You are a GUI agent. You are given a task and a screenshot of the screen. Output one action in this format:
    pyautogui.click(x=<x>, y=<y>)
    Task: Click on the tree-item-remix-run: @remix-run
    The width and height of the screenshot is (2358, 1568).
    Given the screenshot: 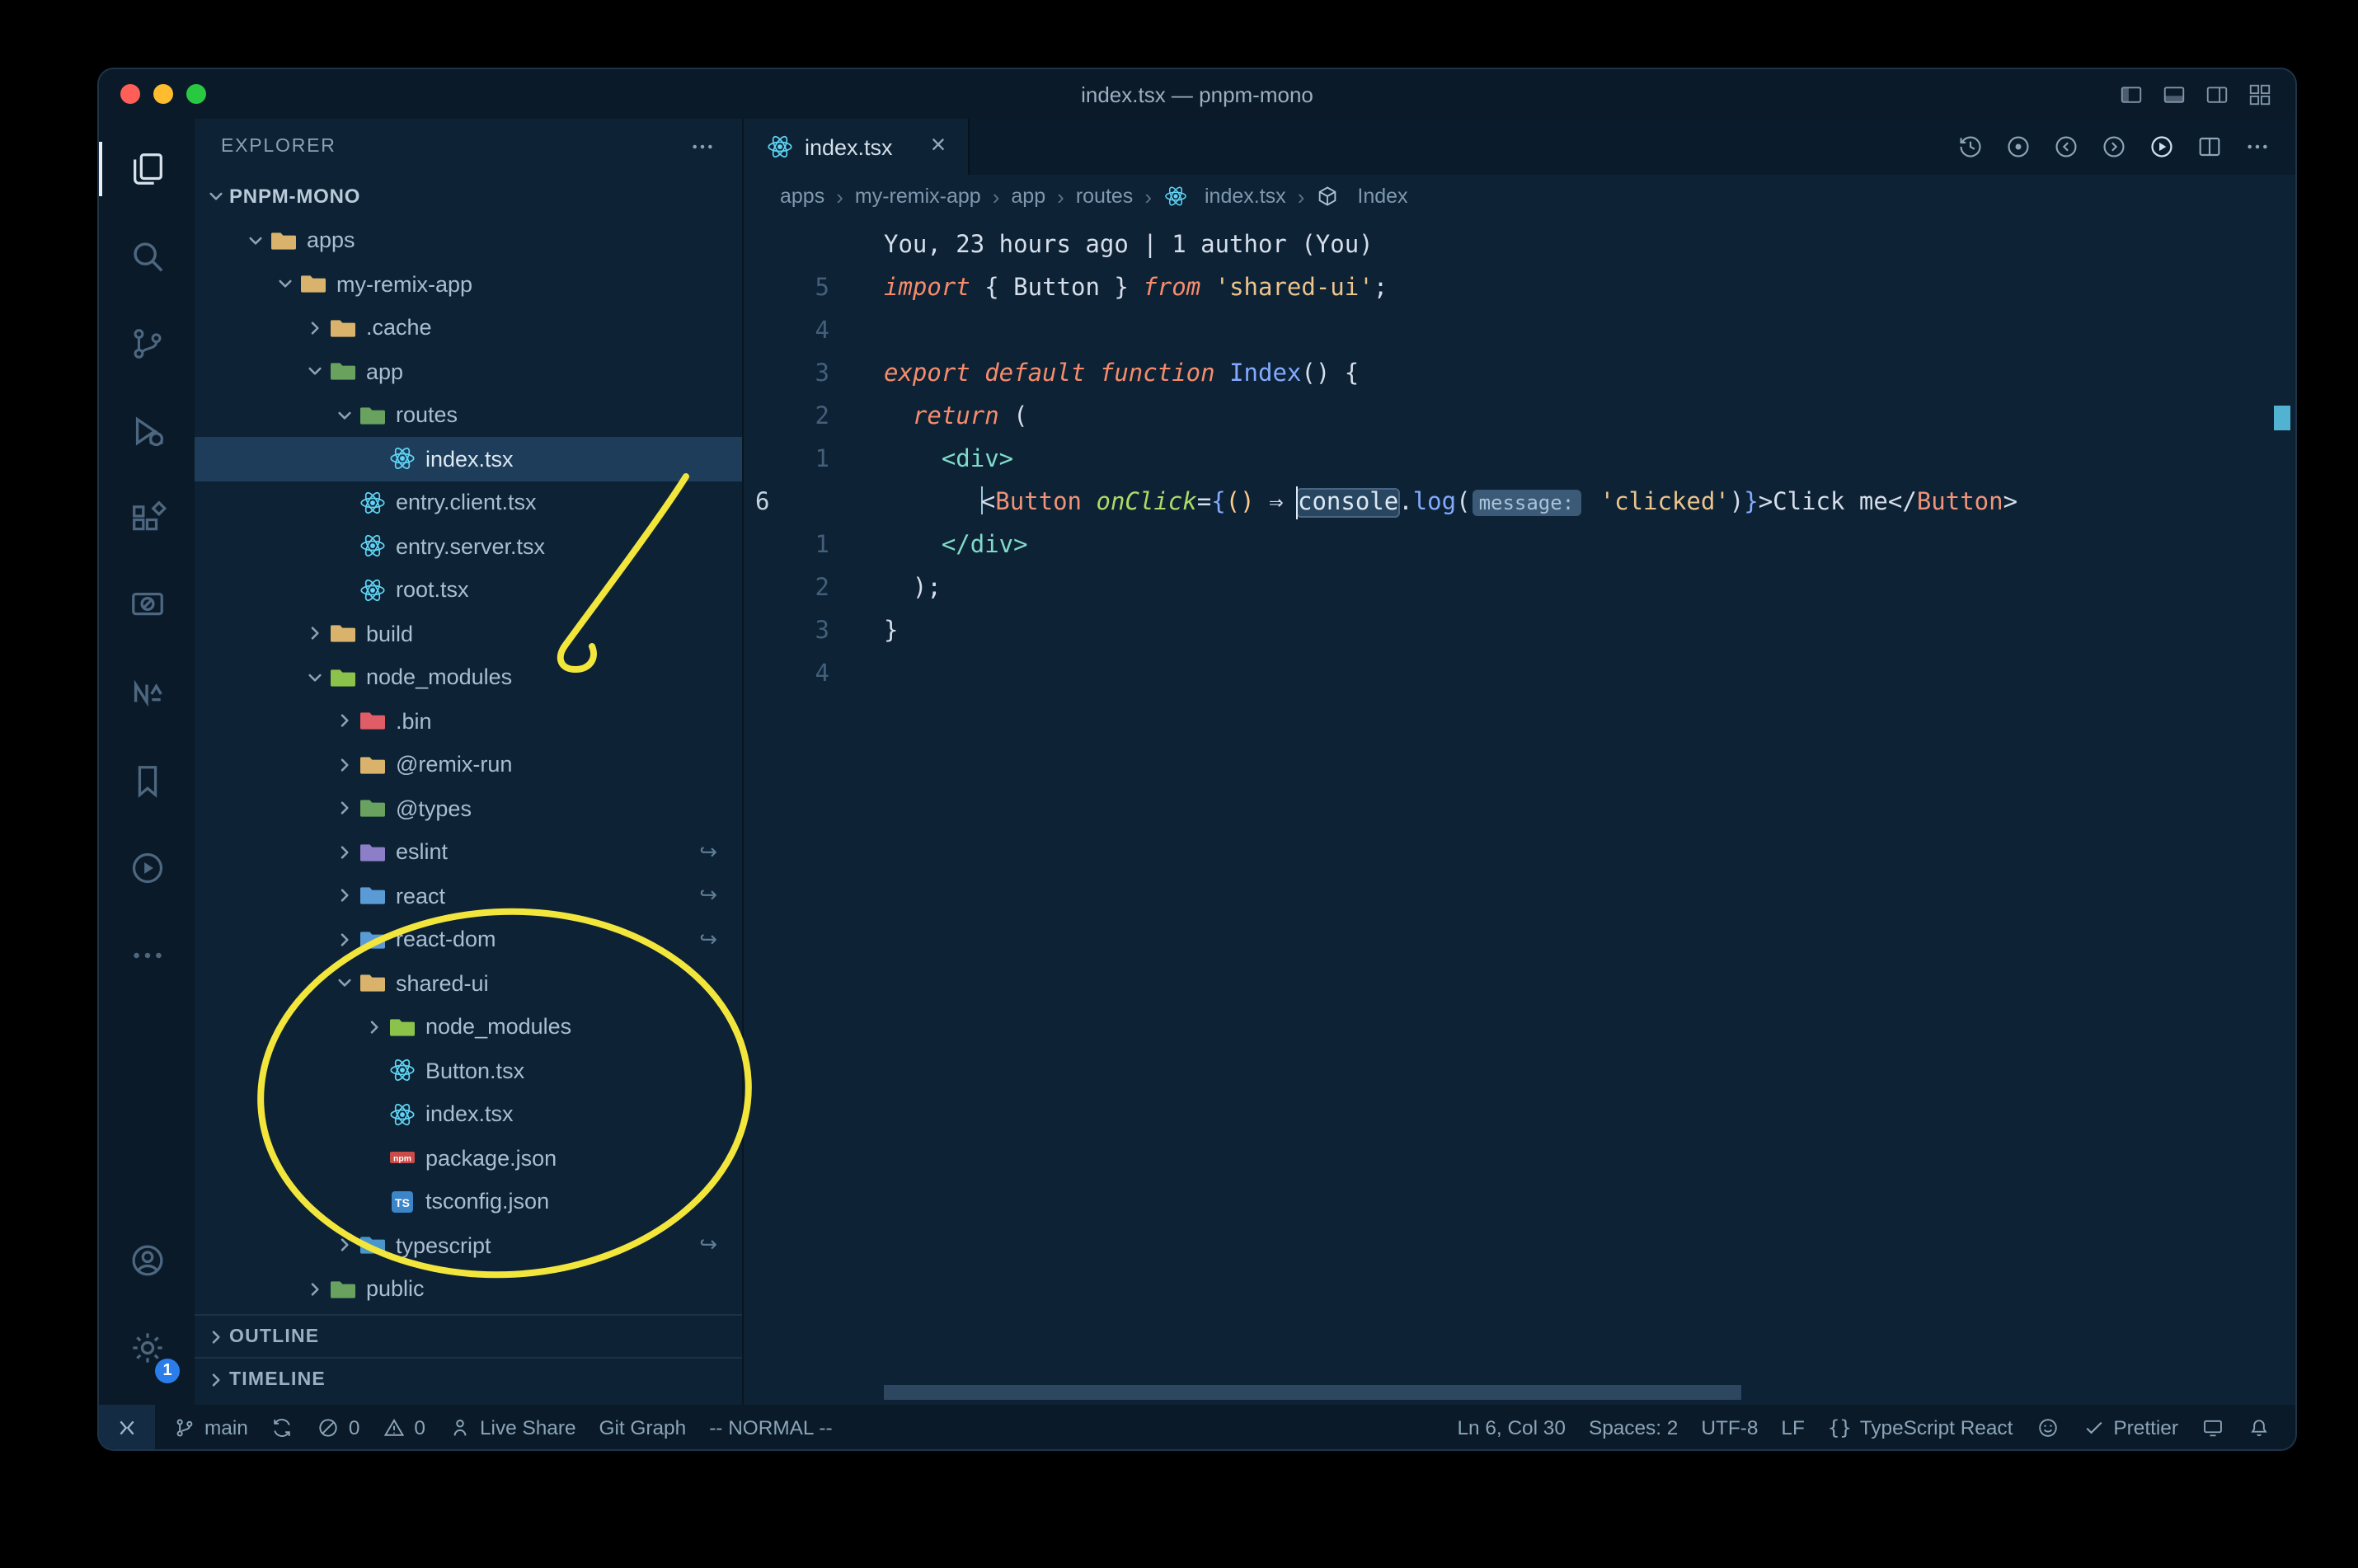 What is the action you would take?
    pyautogui.click(x=469, y=764)
    